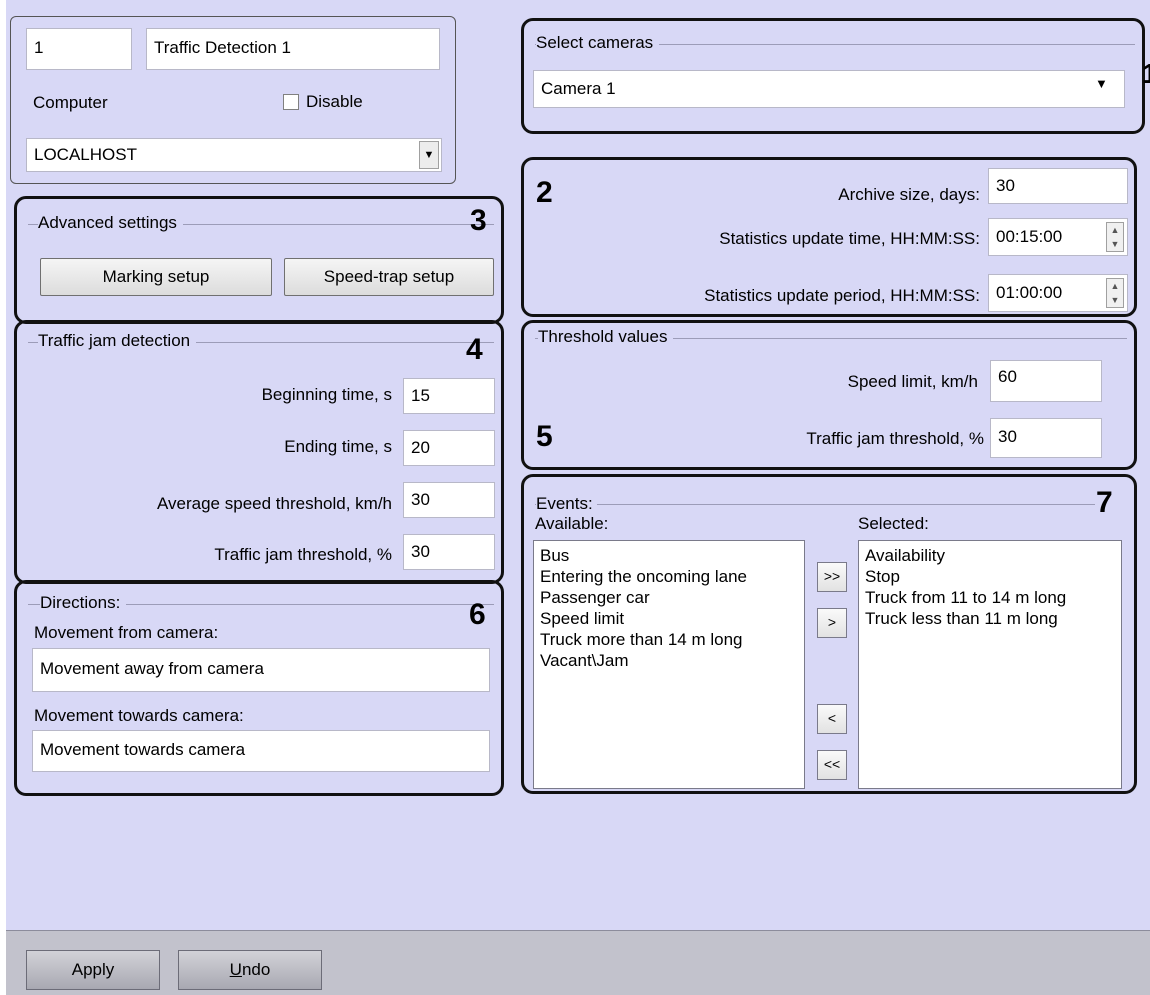 The image size is (1150, 995). Describe the element at coordinates (572, 523) in the screenshot. I see `available-label: Available:` at that location.